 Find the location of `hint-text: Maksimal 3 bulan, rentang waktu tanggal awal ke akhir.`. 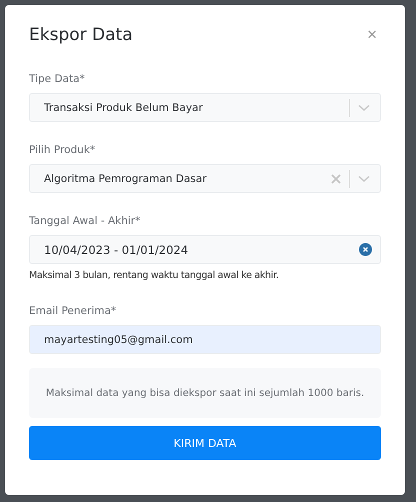

hint-text: Maksimal 3 bulan, rentang waktu tanggal awal ke akhir. is located at coordinates (154, 275).